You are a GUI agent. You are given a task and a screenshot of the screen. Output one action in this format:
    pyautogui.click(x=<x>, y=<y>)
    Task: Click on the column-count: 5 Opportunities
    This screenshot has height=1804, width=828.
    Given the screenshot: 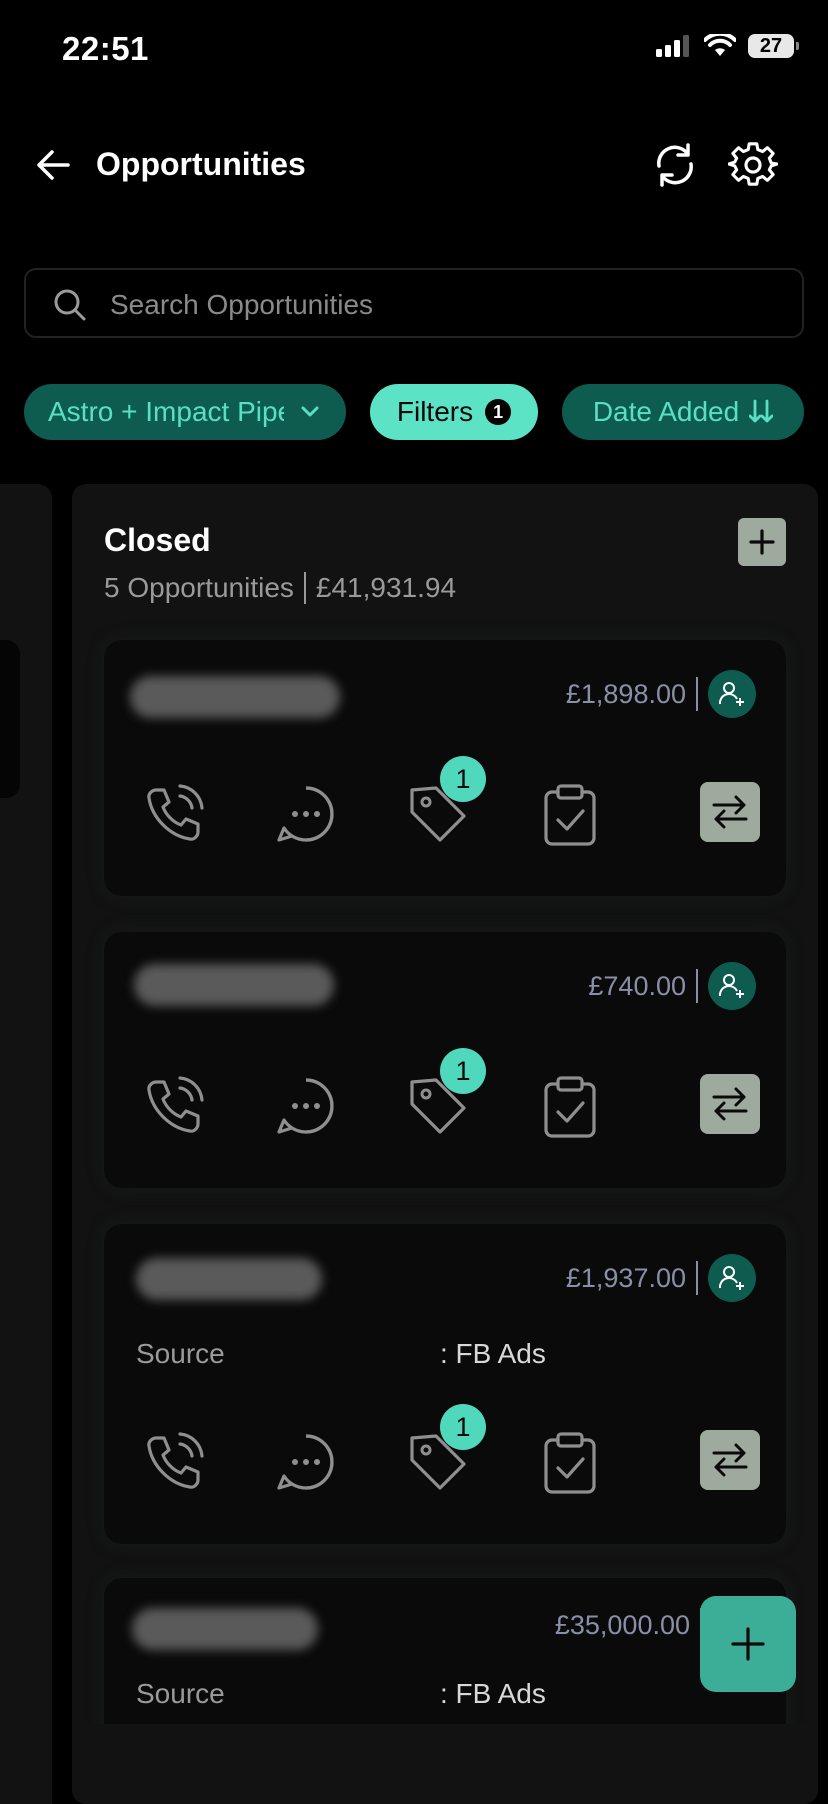 What is the action you would take?
    pyautogui.click(x=199, y=587)
    